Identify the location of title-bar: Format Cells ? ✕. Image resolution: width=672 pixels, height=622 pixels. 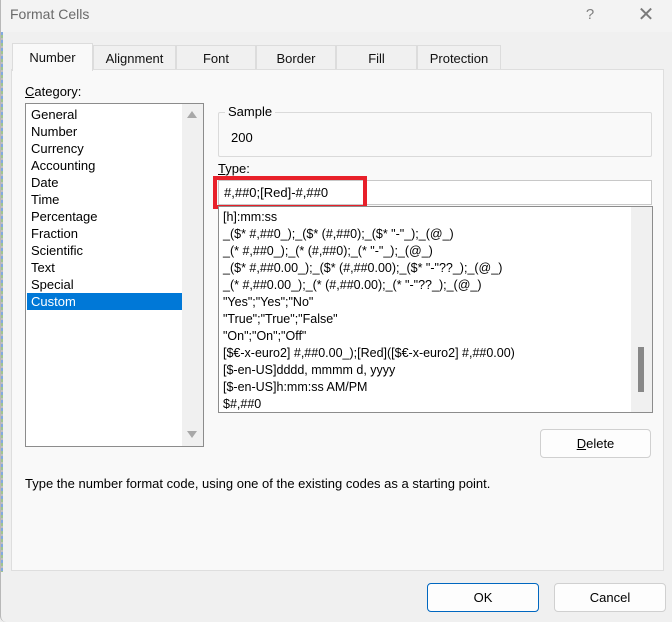
(336, 16).